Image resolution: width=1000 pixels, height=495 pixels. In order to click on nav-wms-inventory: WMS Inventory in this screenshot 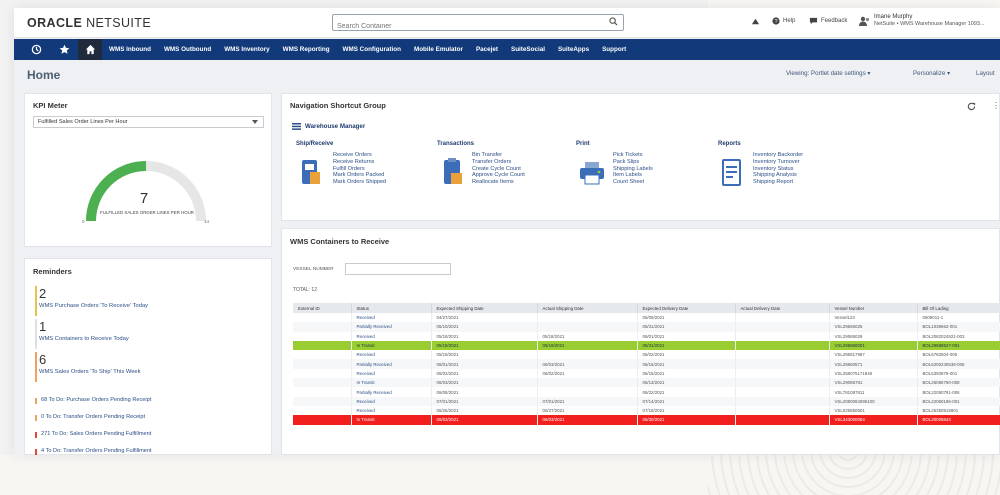, I will do `click(246, 49)`.